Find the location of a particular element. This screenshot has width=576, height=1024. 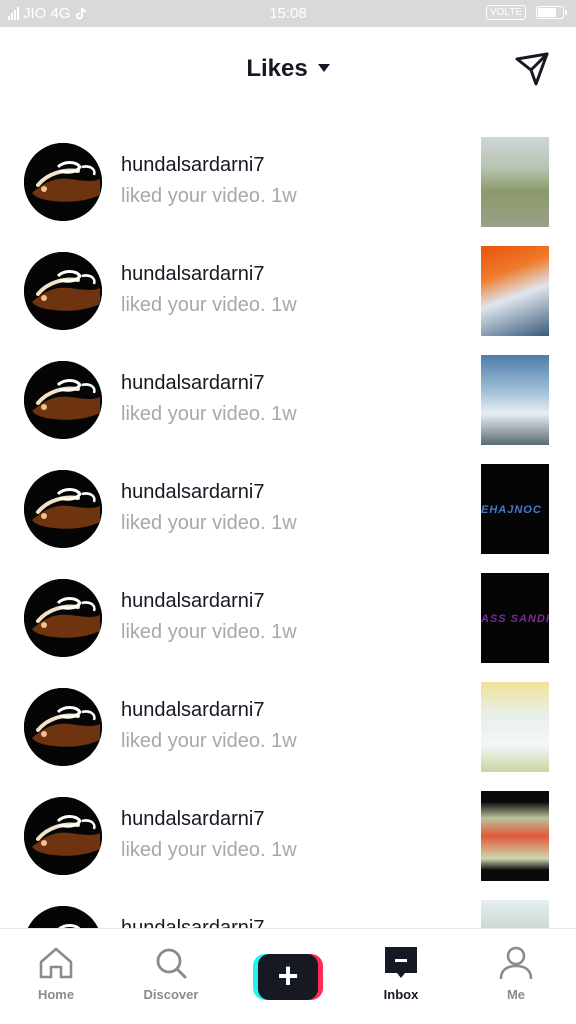

bottom-nav: Home Discover + Inbox Me is located at coordinates (288, 976).